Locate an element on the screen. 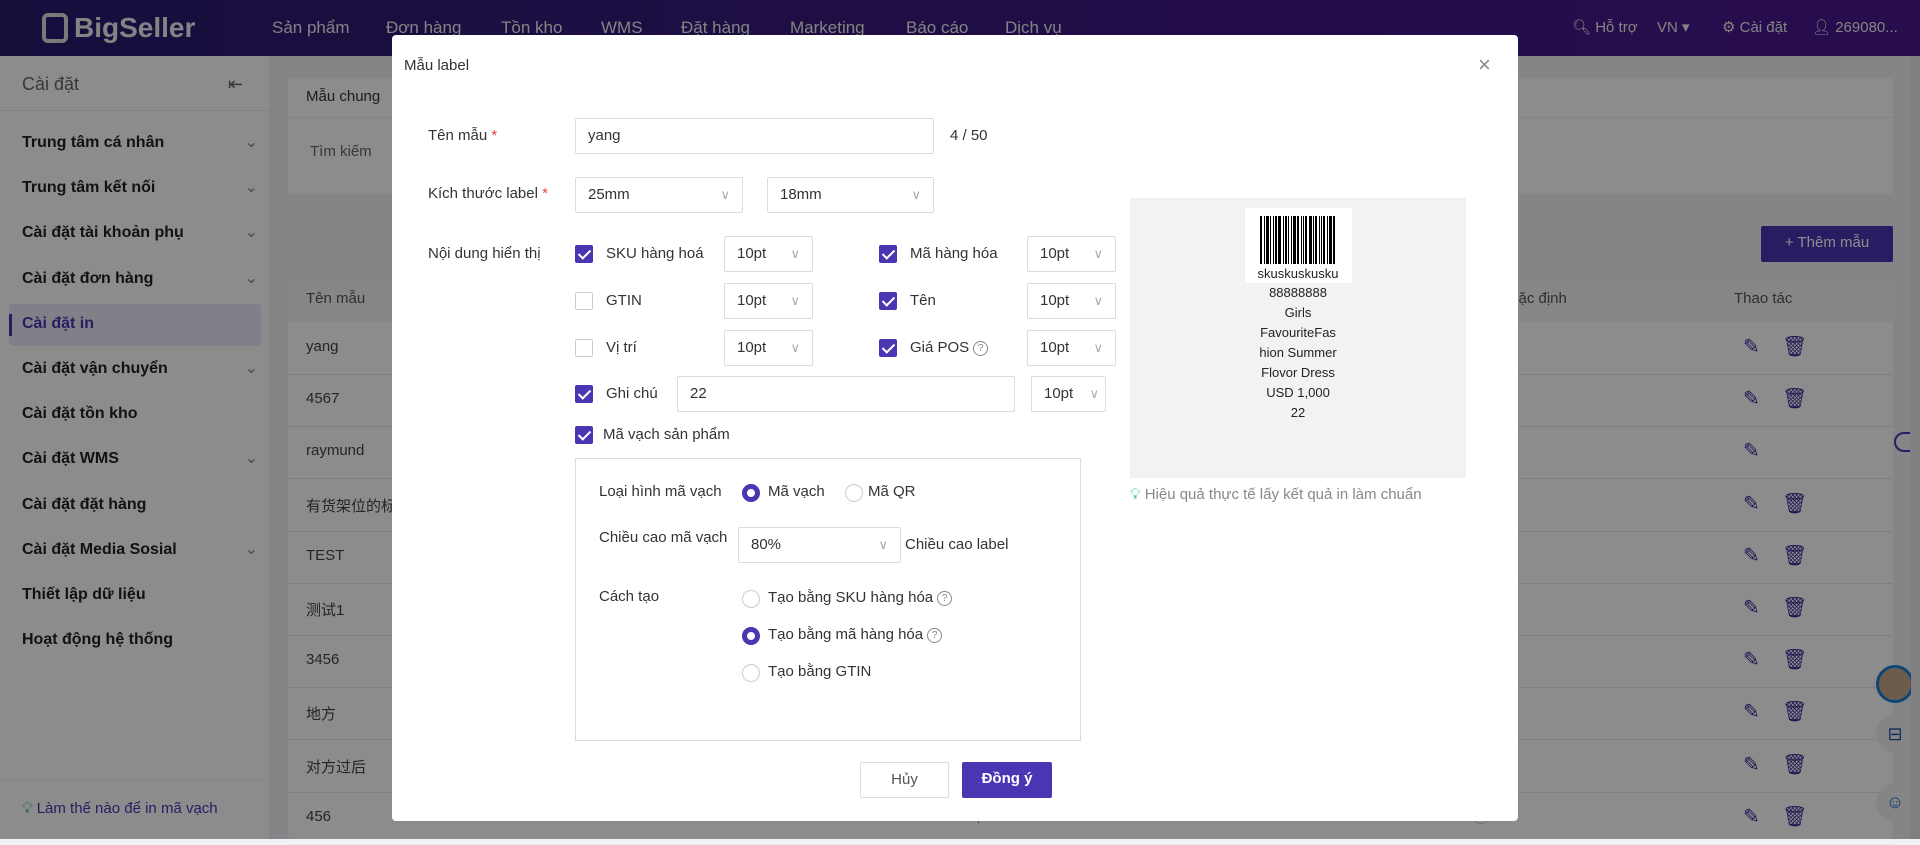 The height and width of the screenshot is (845, 1920). name-char-count: 4 / 50 is located at coordinates (969, 135).